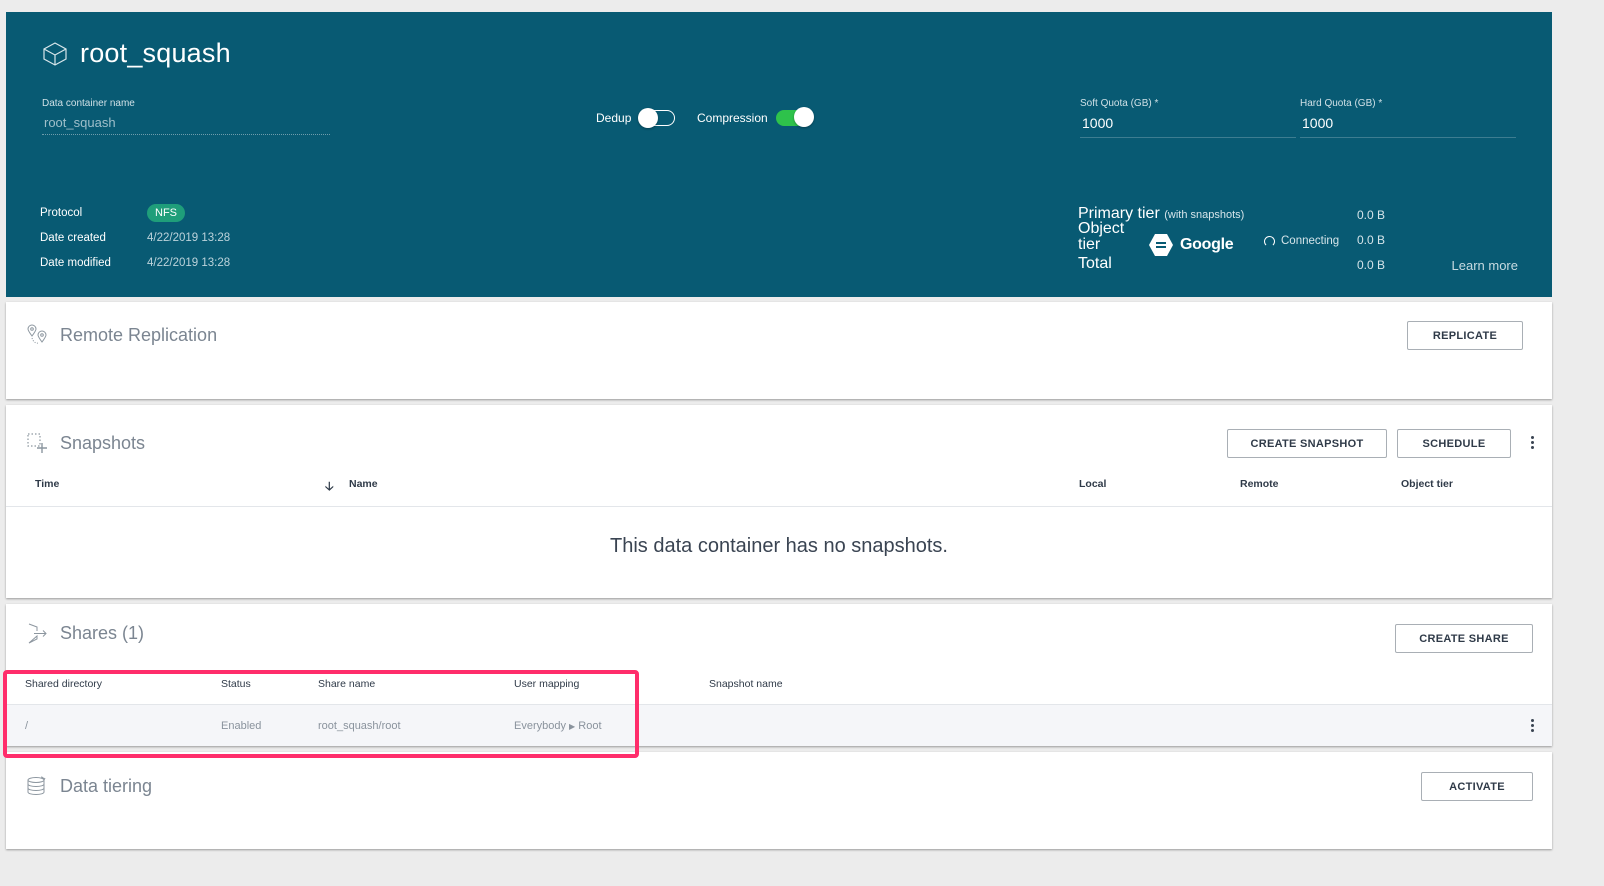  I want to click on date-created-row: Date created 4/22/2019 13:28, so click(135, 237).